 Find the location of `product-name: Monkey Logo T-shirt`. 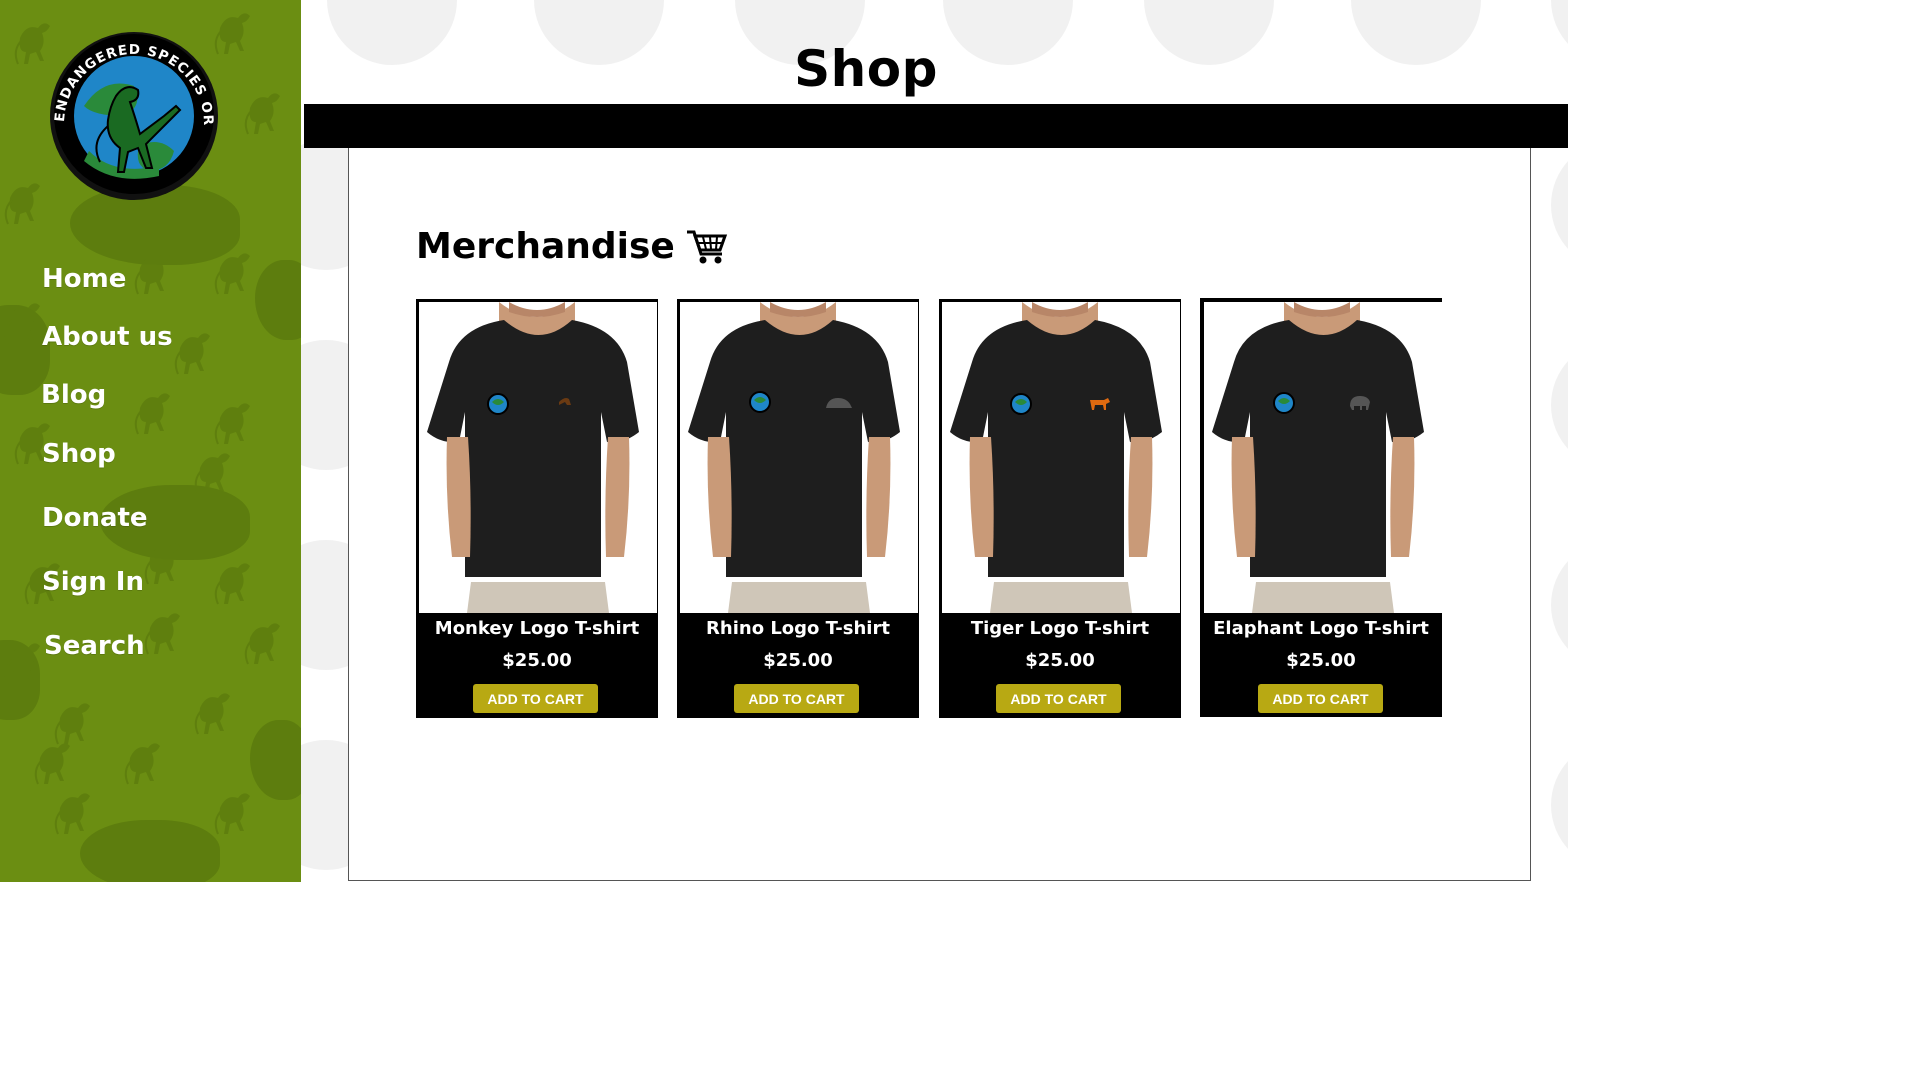

product-name: Monkey Logo T-shirt is located at coordinates (537, 628).